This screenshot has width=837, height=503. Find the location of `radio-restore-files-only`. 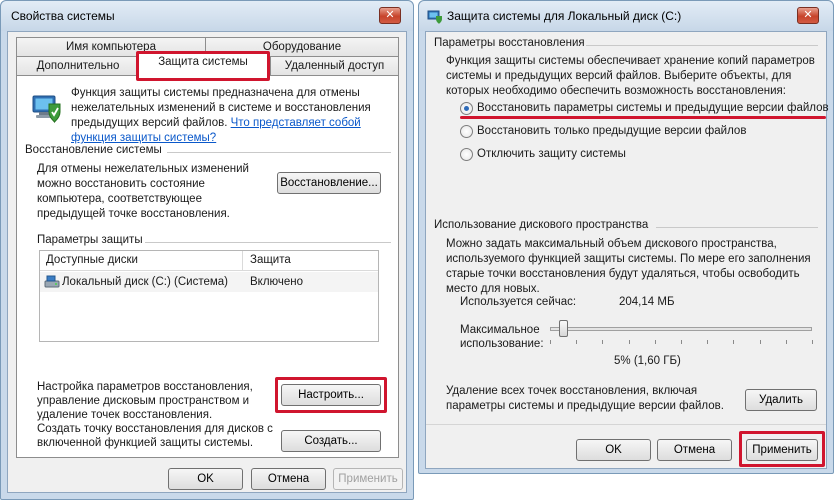

radio-restore-files-only is located at coordinates (466, 131).